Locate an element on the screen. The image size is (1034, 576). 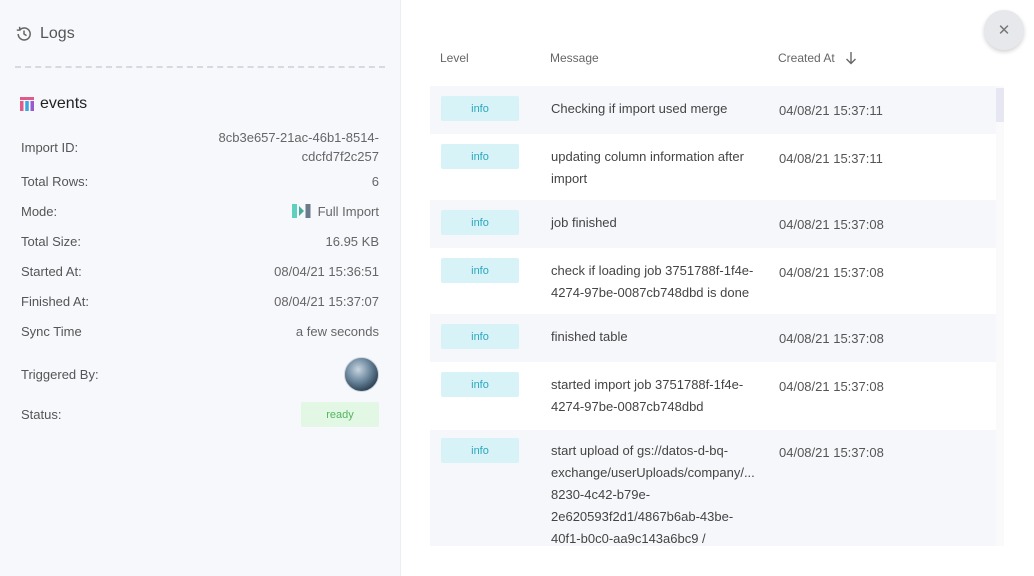
detail-value: 16.95 KB is located at coordinates (352, 241).